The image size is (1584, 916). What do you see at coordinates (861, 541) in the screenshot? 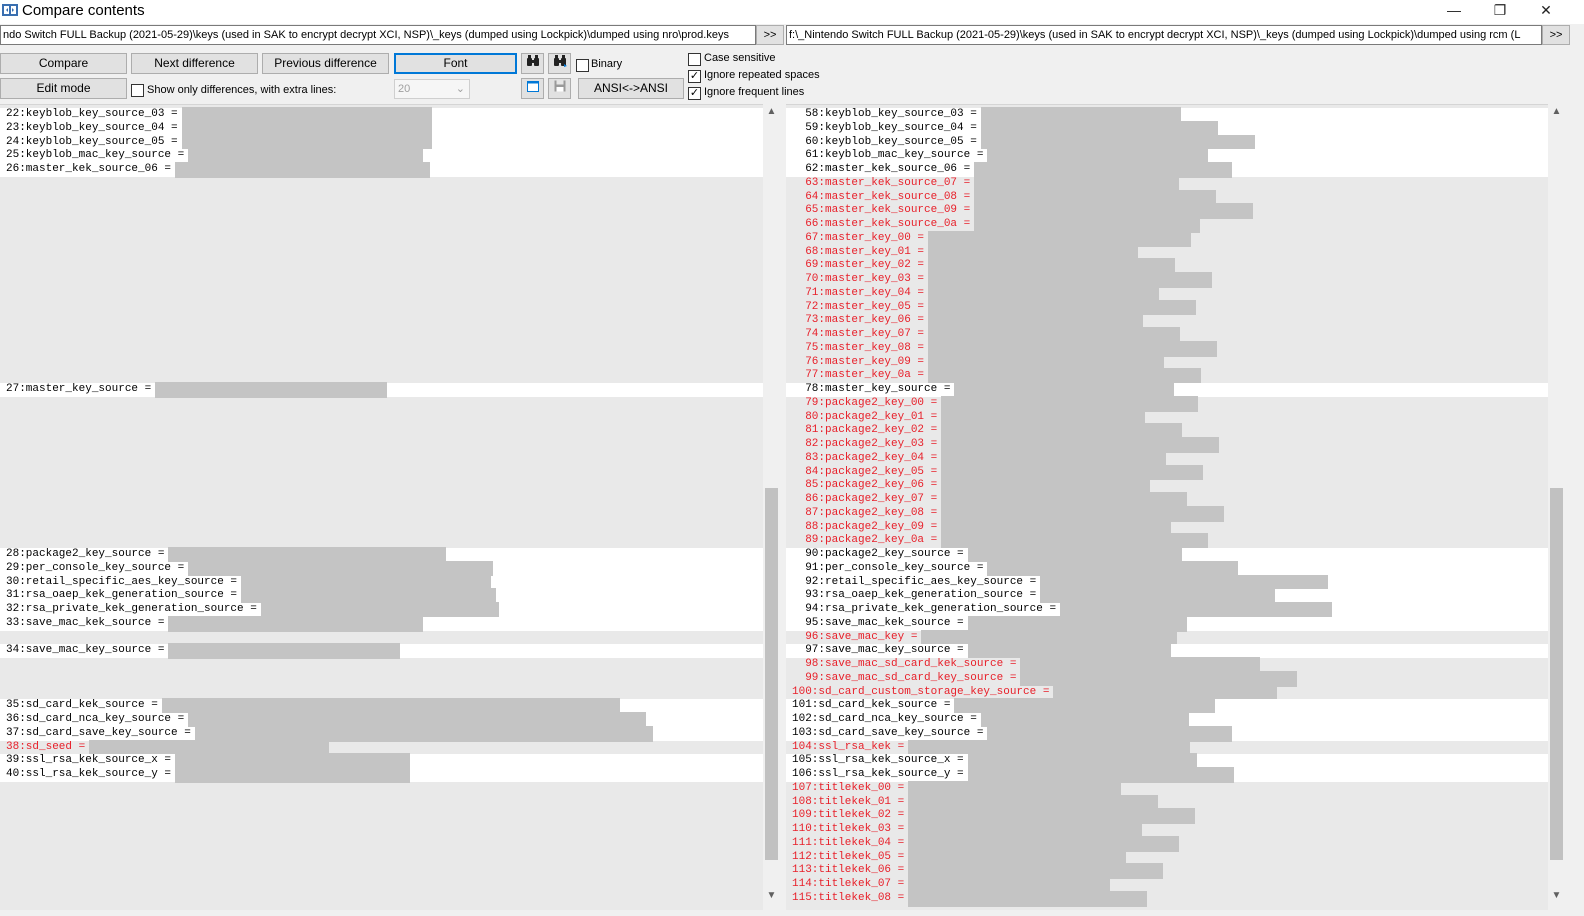
I see `code-line: 89:package2_key_0a =` at bounding box center [861, 541].